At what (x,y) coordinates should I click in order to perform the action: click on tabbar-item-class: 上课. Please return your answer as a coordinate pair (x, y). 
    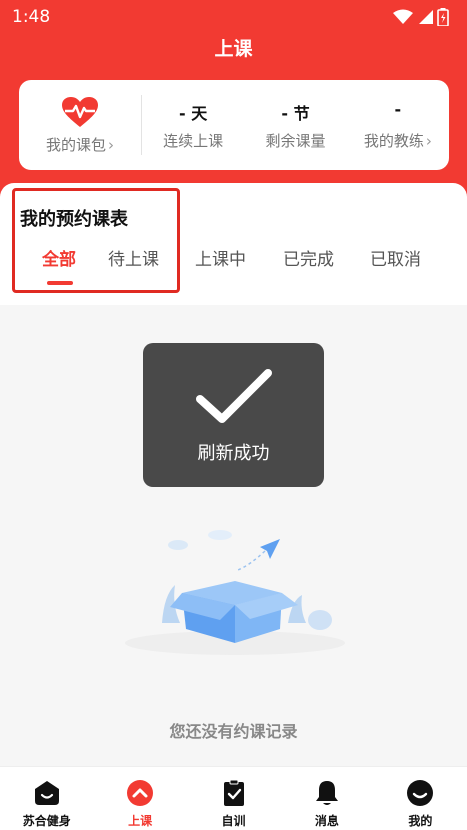
    Looking at the image, I should click on (139, 798).